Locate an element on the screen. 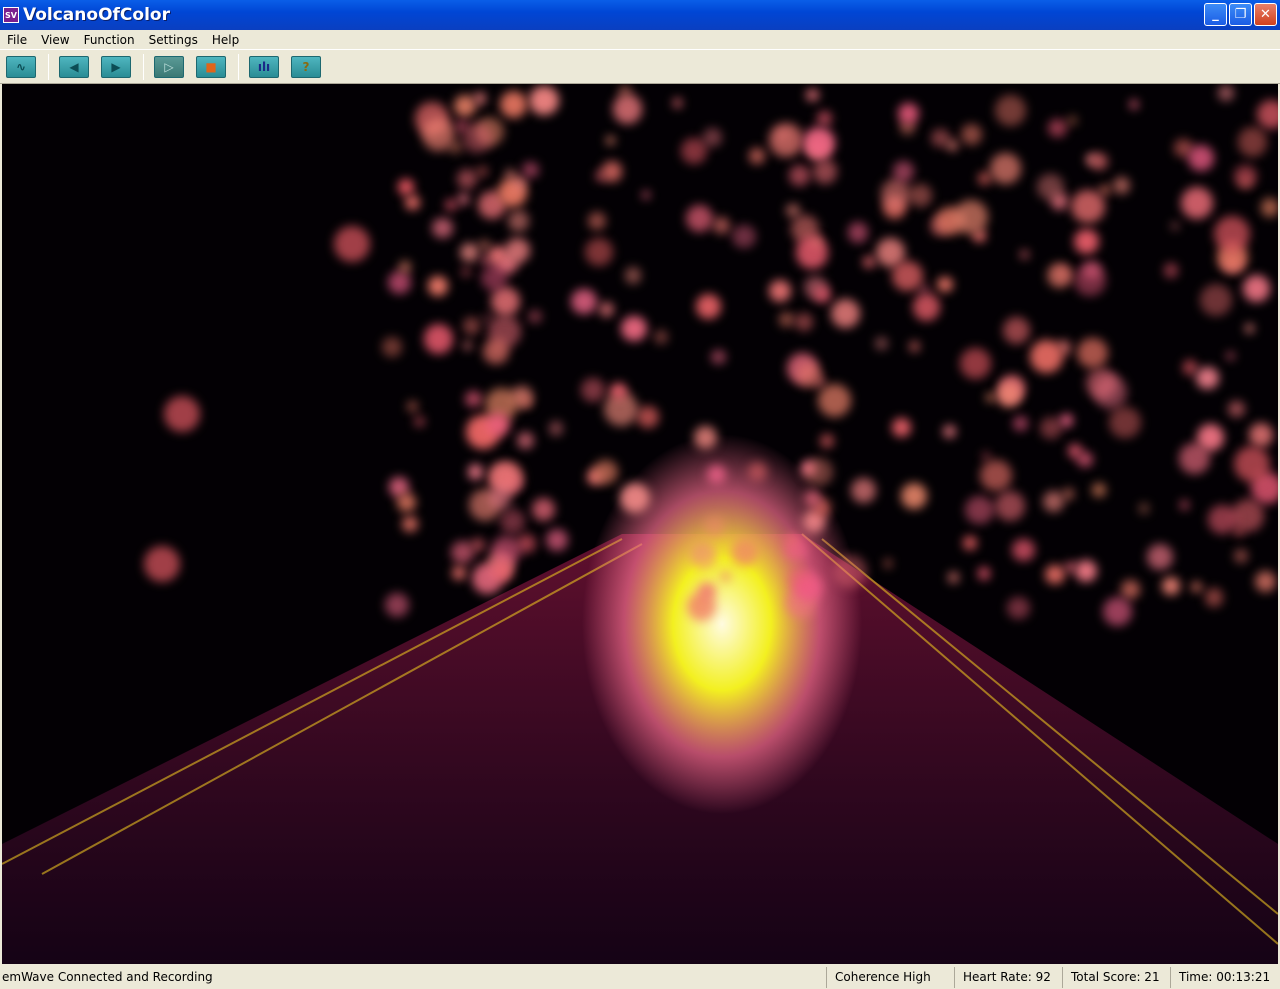  previous-button: ◀ is located at coordinates (74, 67).